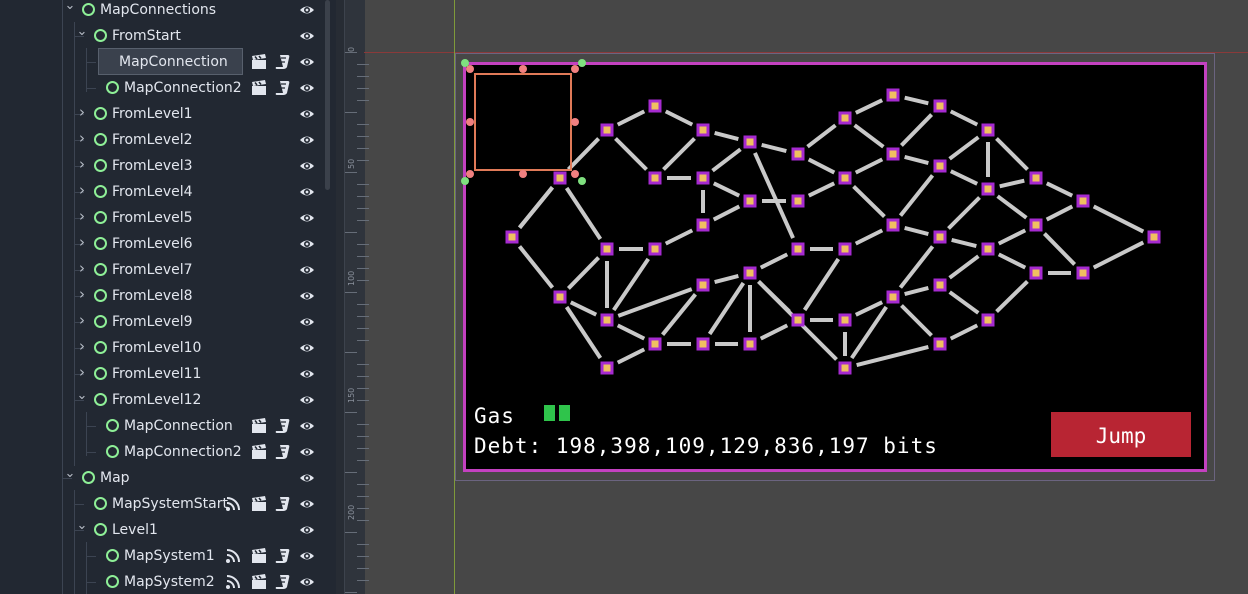  I want to click on jump-button: Jump, so click(1121, 434).